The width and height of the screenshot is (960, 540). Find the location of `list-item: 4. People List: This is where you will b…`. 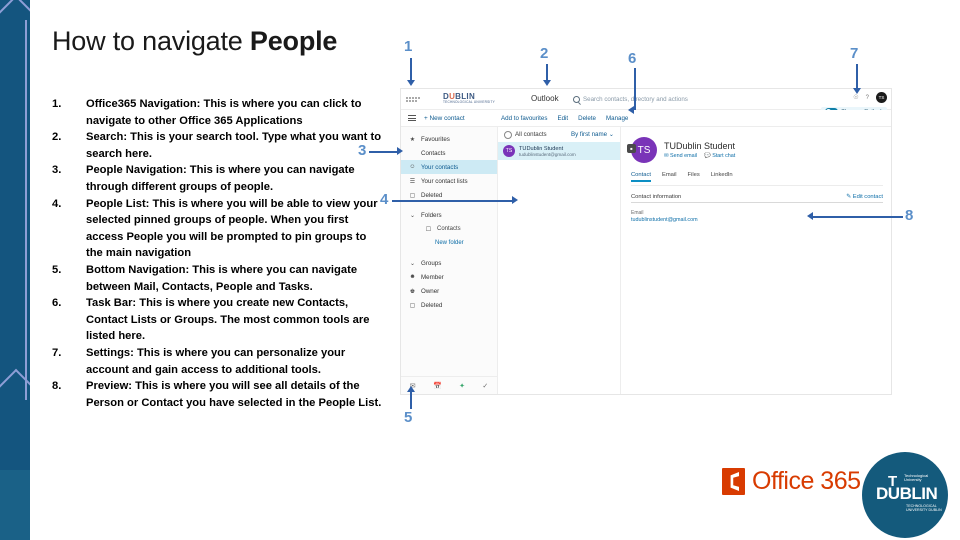

list-item: 4. People List: This is where you will b… is located at coordinates (217, 229).